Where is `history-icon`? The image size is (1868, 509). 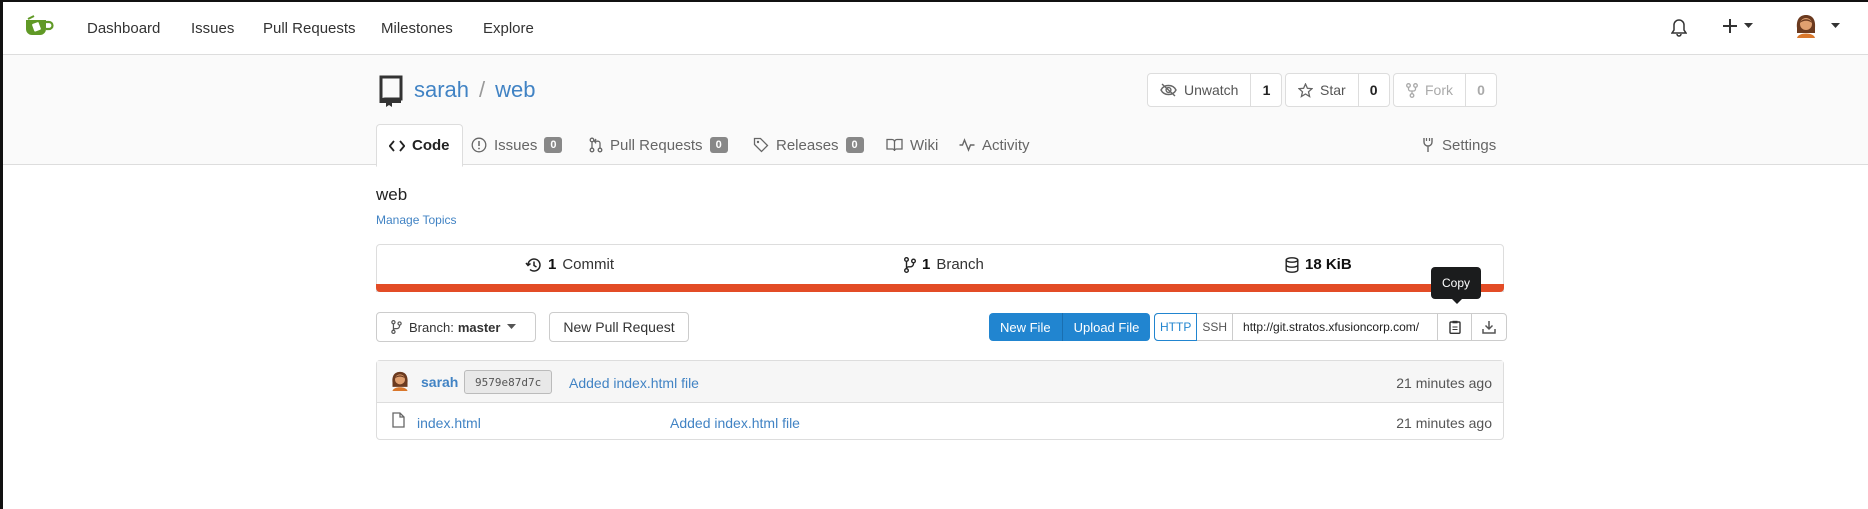
history-icon is located at coordinates (533, 264).